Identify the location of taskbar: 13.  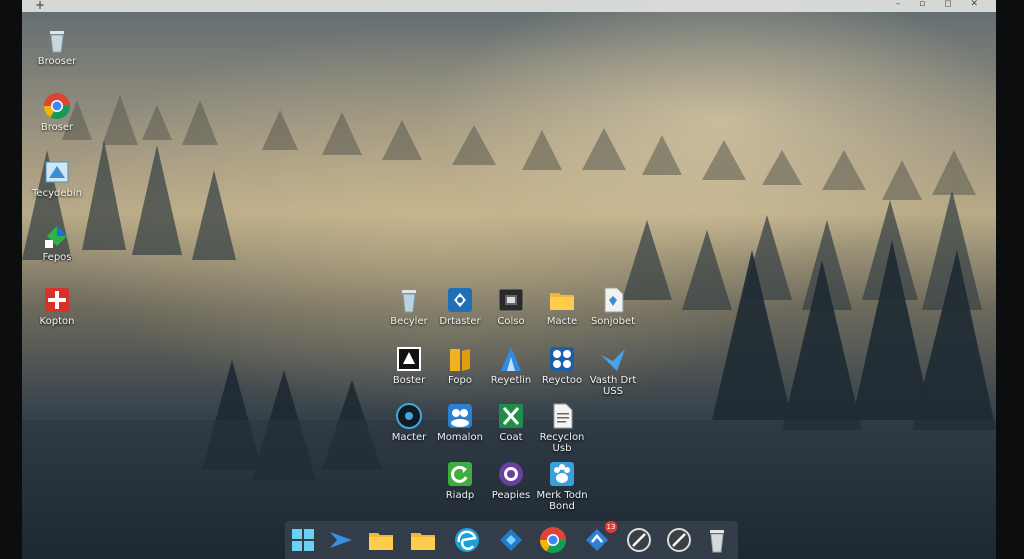
(511, 540).